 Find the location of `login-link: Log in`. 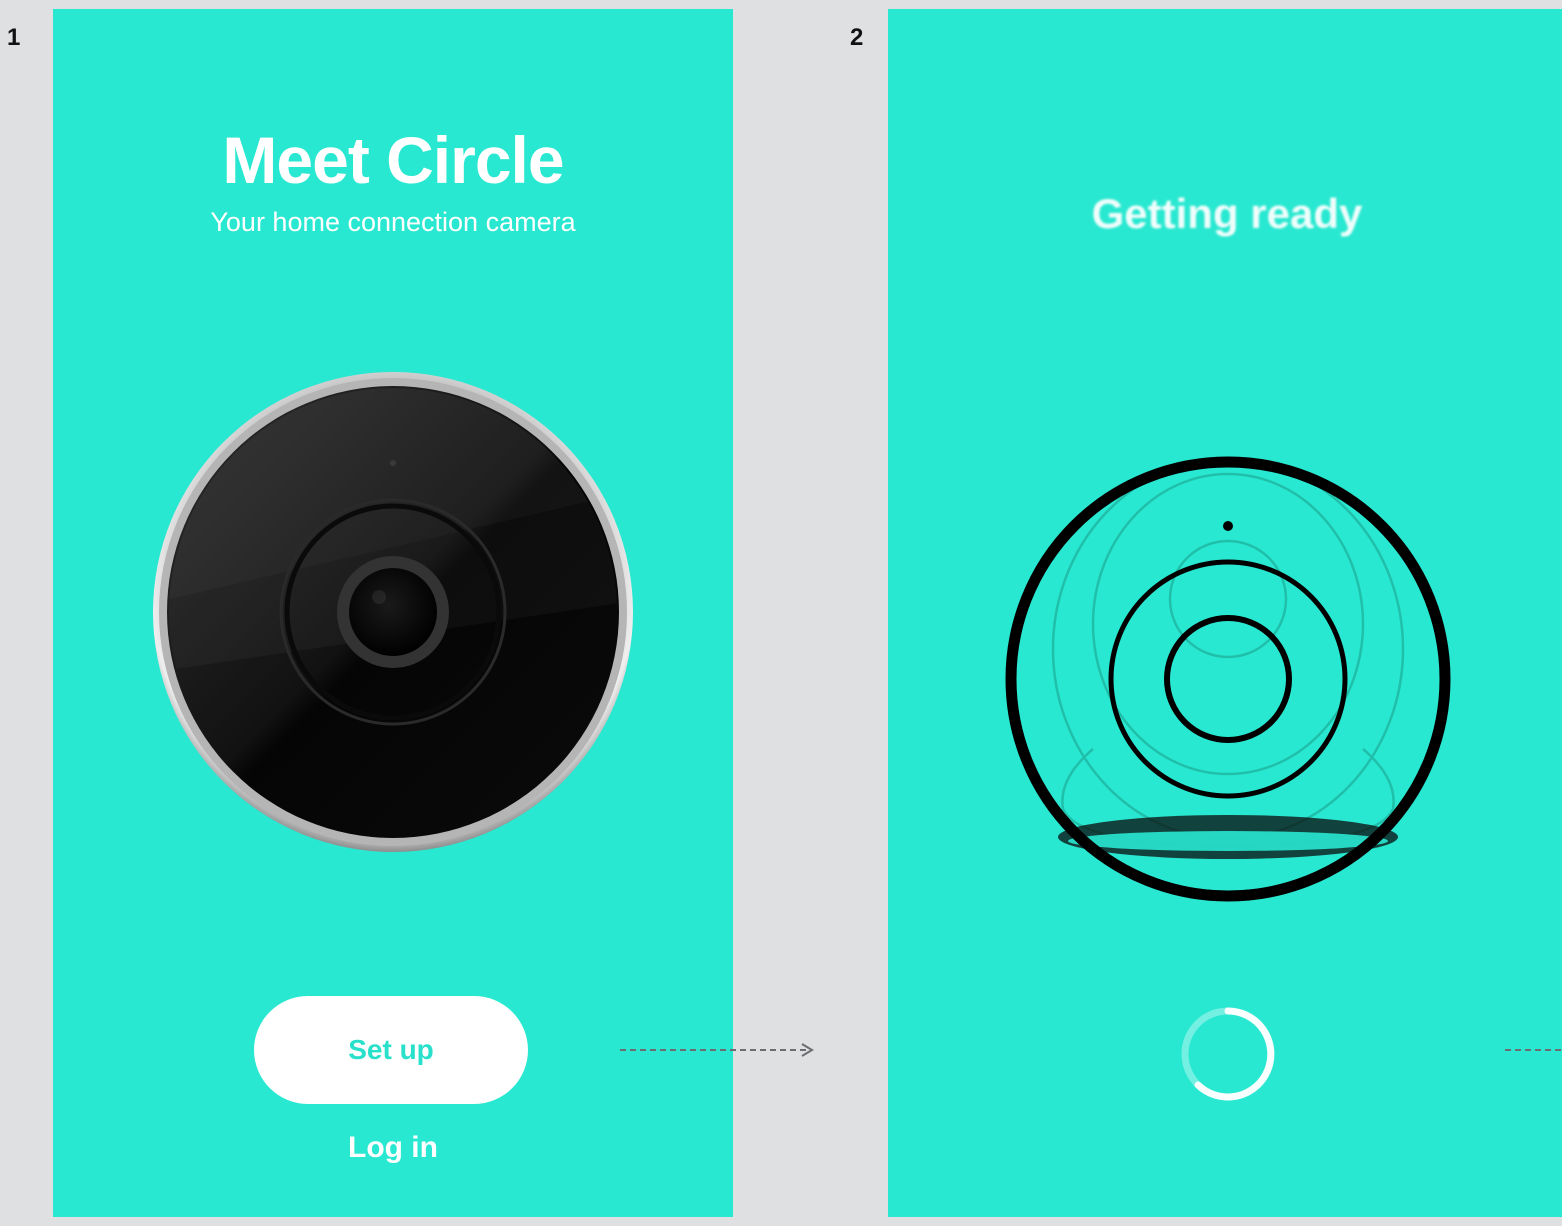

login-link: Log in is located at coordinates (393, 1148).